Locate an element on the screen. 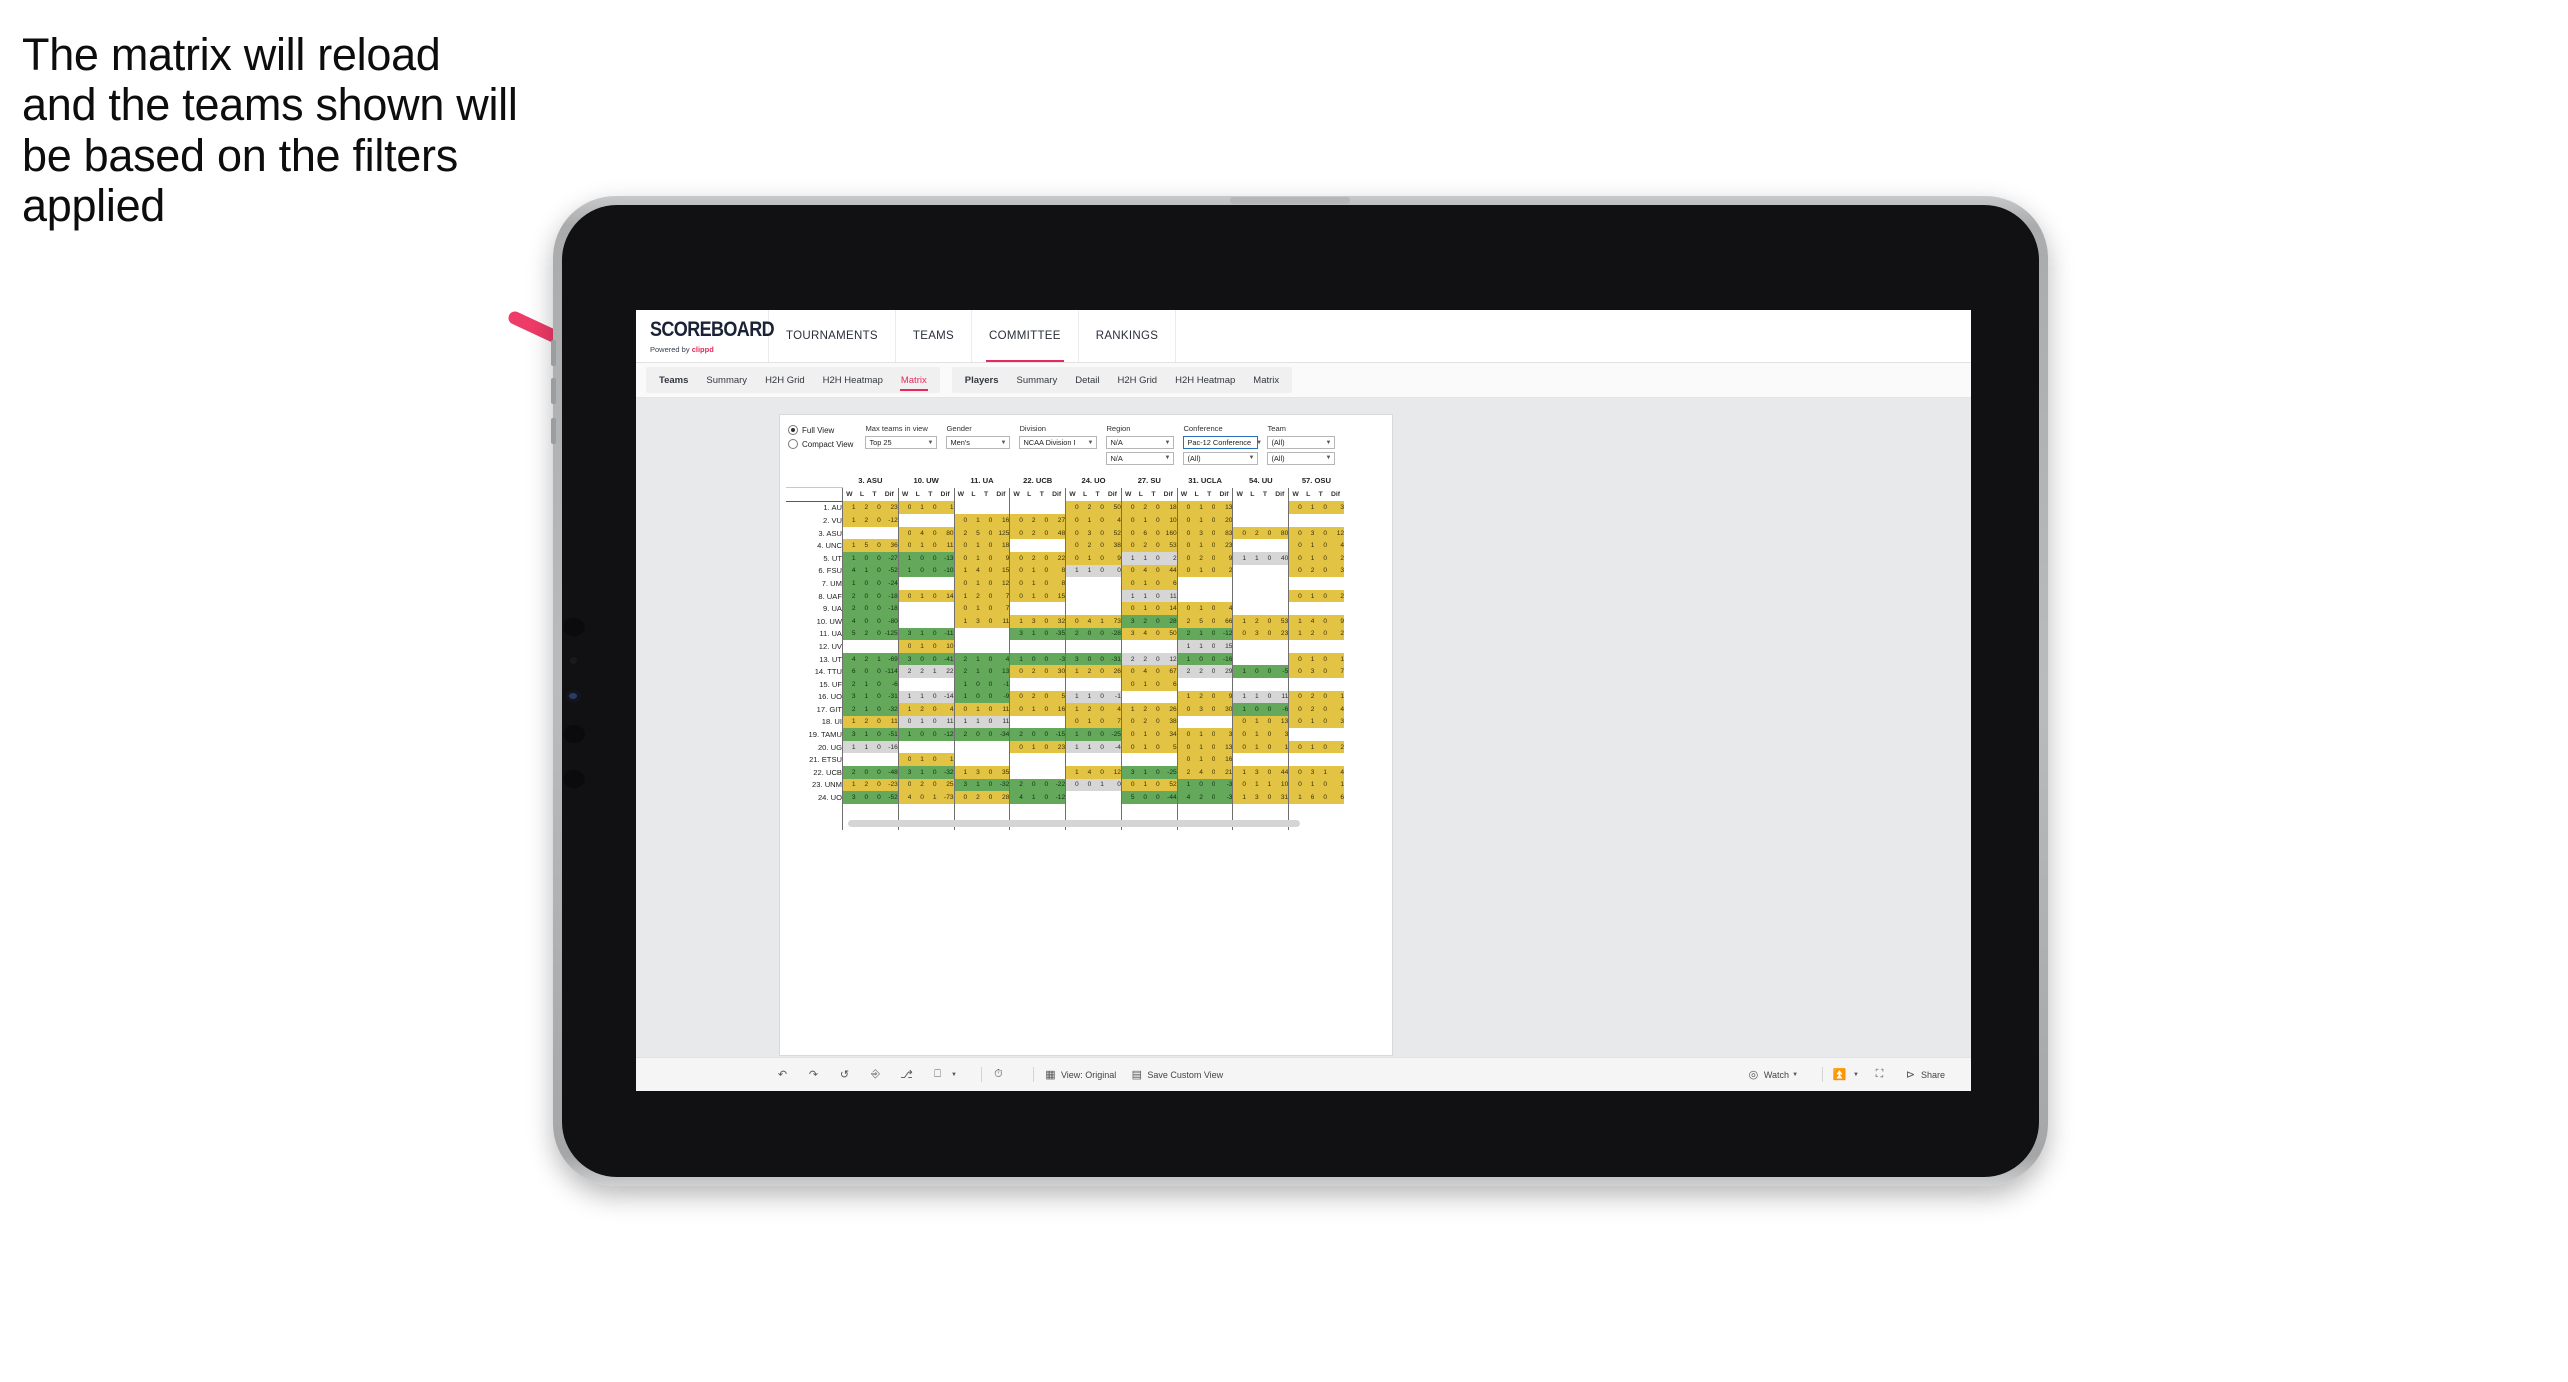 This screenshot has width=2568, height=1382. matrix-cell: 6 is located at coordinates (1168, 684).